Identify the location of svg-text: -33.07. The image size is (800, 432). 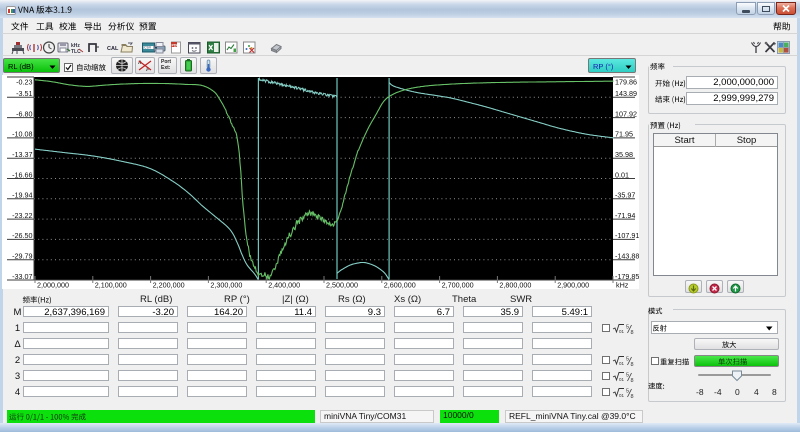
(22, 276).